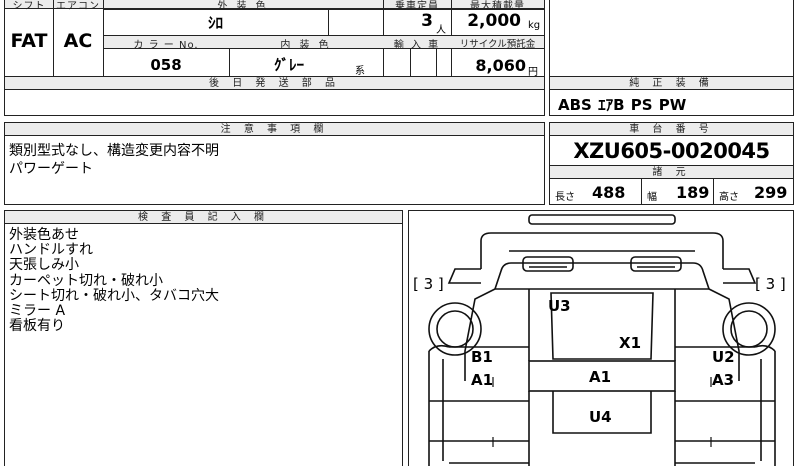 This screenshot has height=466, width=798. I want to click on damage-label-u4: U4, so click(600, 417).